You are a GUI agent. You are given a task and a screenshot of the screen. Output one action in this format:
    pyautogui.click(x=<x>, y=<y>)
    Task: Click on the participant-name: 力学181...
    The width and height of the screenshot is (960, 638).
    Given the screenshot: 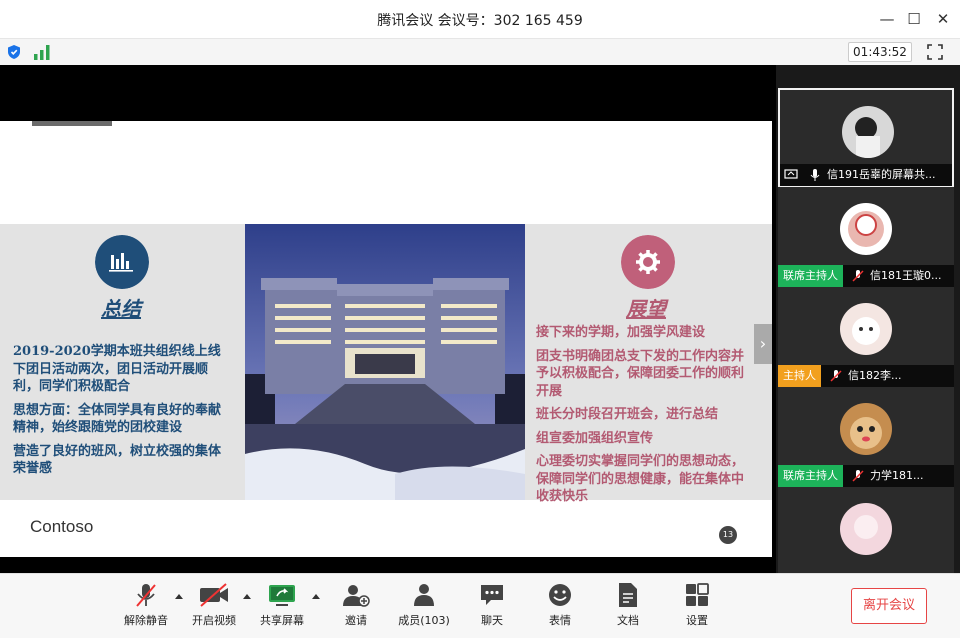 What is the action you would take?
    pyautogui.click(x=897, y=475)
    